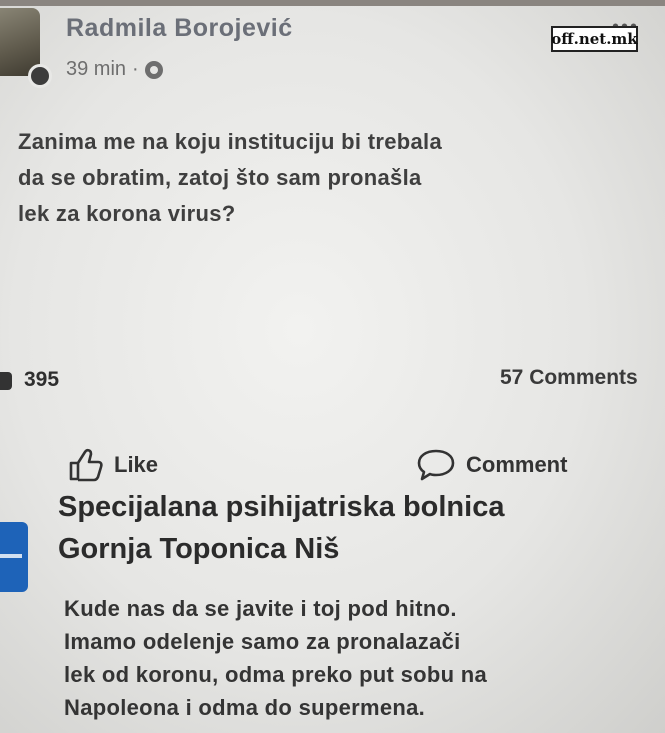 The width and height of the screenshot is (665, 733). I want to click on reply-text-line: Imamo odelenje samo za pronalazači, so click(262, 641).